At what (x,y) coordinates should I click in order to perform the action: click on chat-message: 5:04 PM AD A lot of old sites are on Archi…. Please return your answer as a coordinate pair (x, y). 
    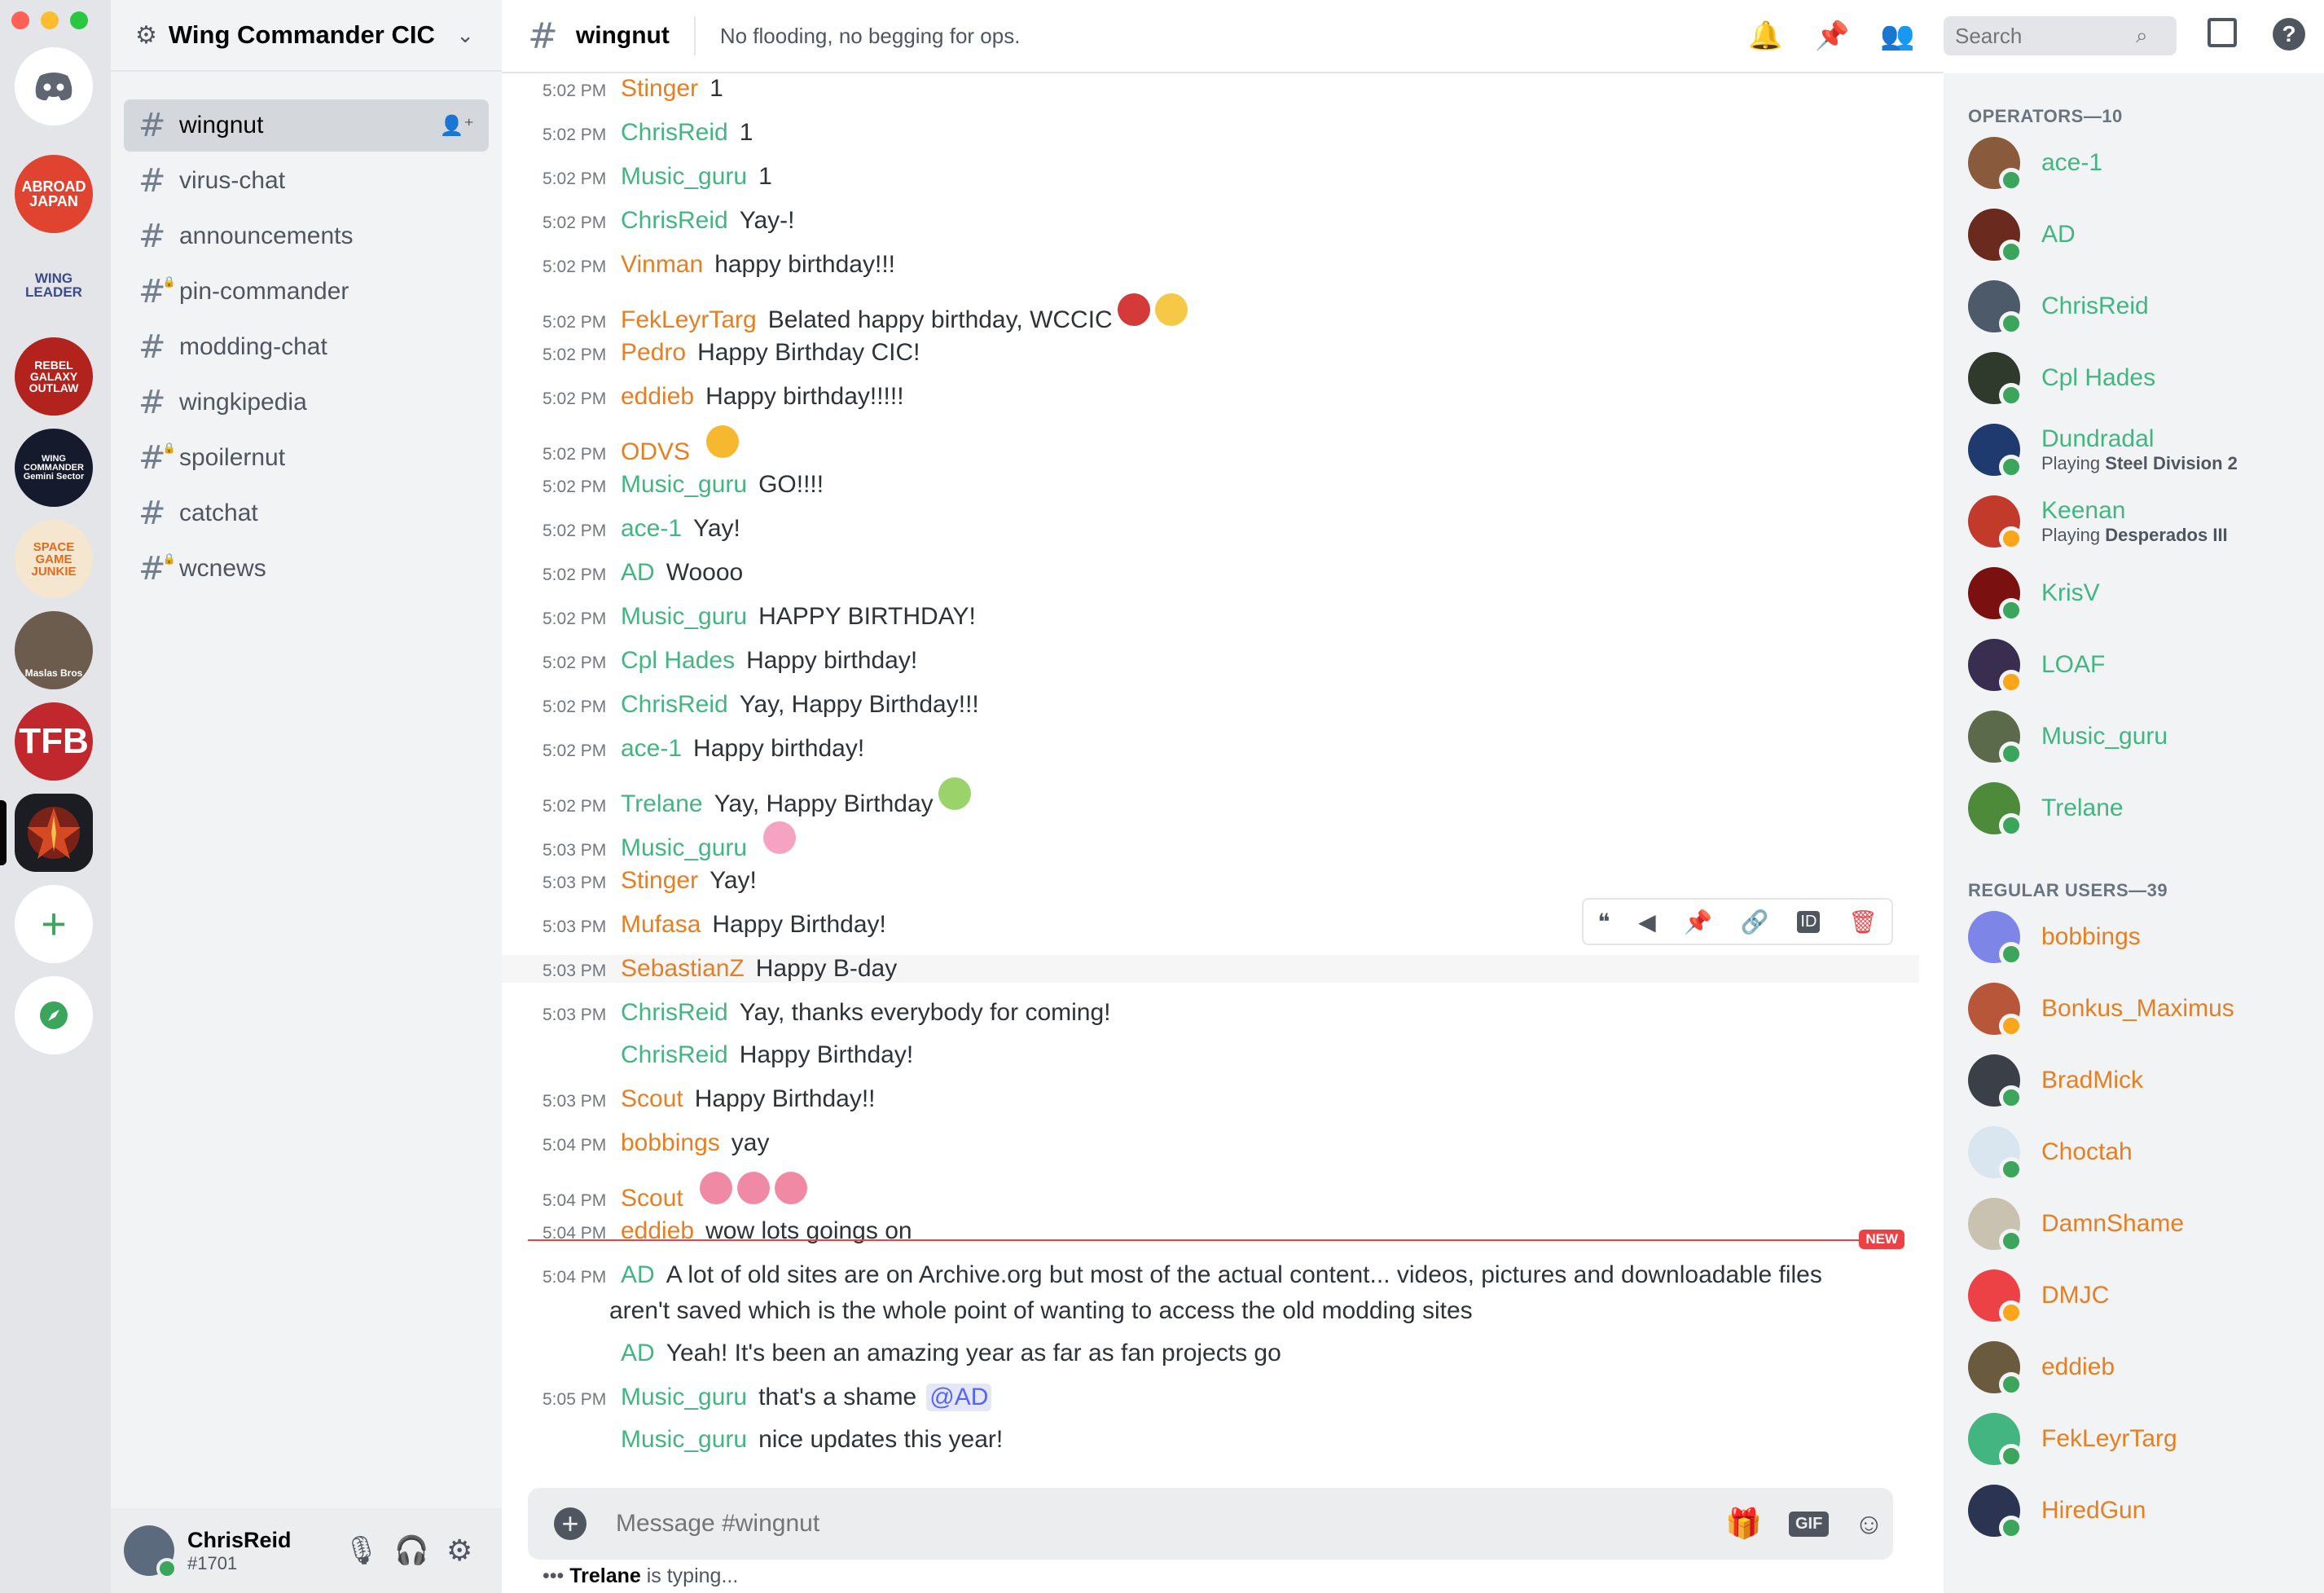
    Looking at the image, I should click on (1182, 1275).